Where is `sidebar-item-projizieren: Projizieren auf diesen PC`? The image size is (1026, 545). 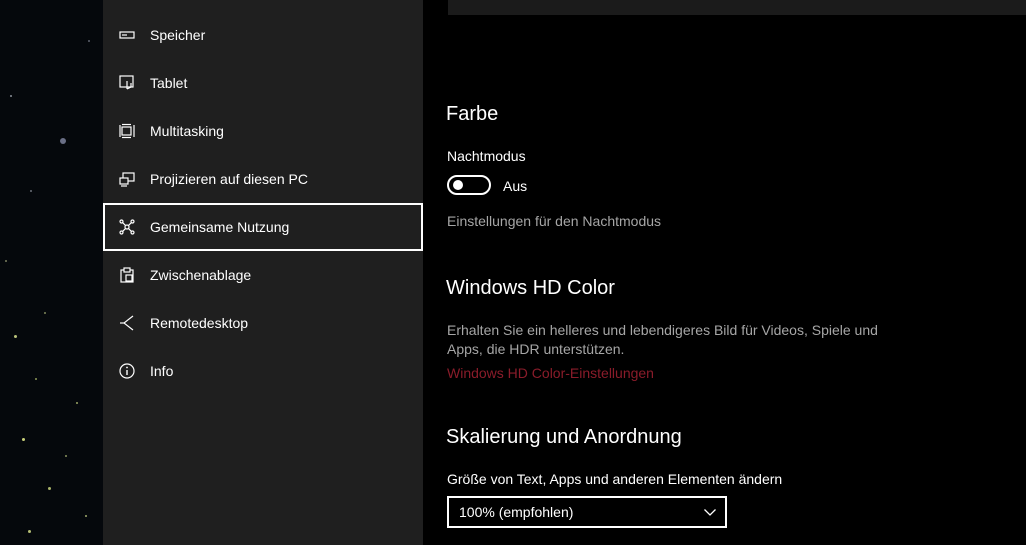
sidebar-item-projizieren: Projizieren auf diesen PC is located at coordinates (263, 179).